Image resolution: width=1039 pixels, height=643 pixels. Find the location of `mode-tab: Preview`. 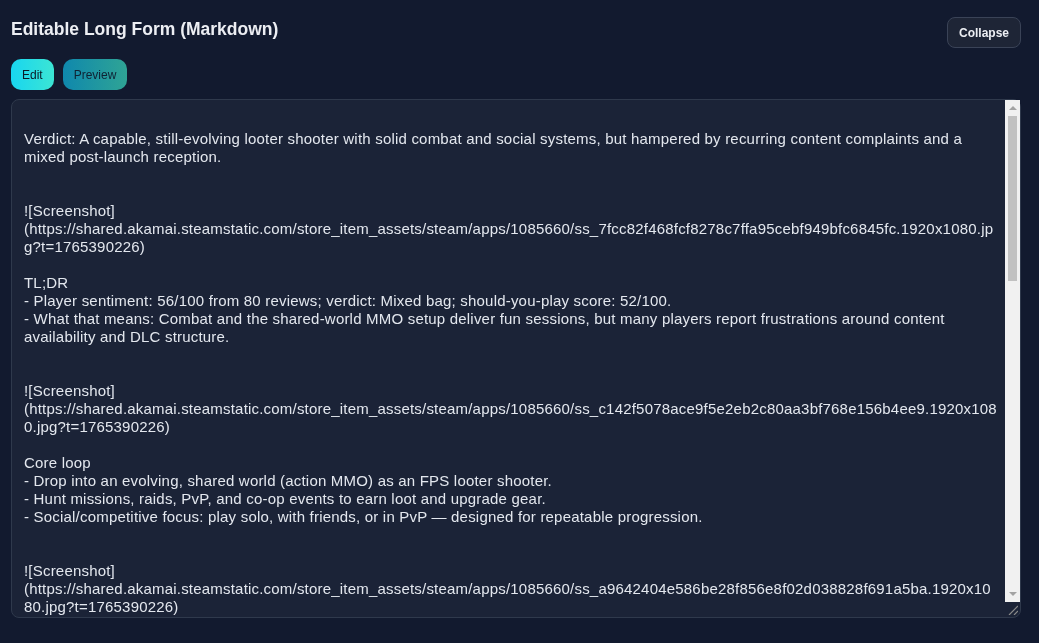

mode-tab: Preview is located at coordinates (95, 74).